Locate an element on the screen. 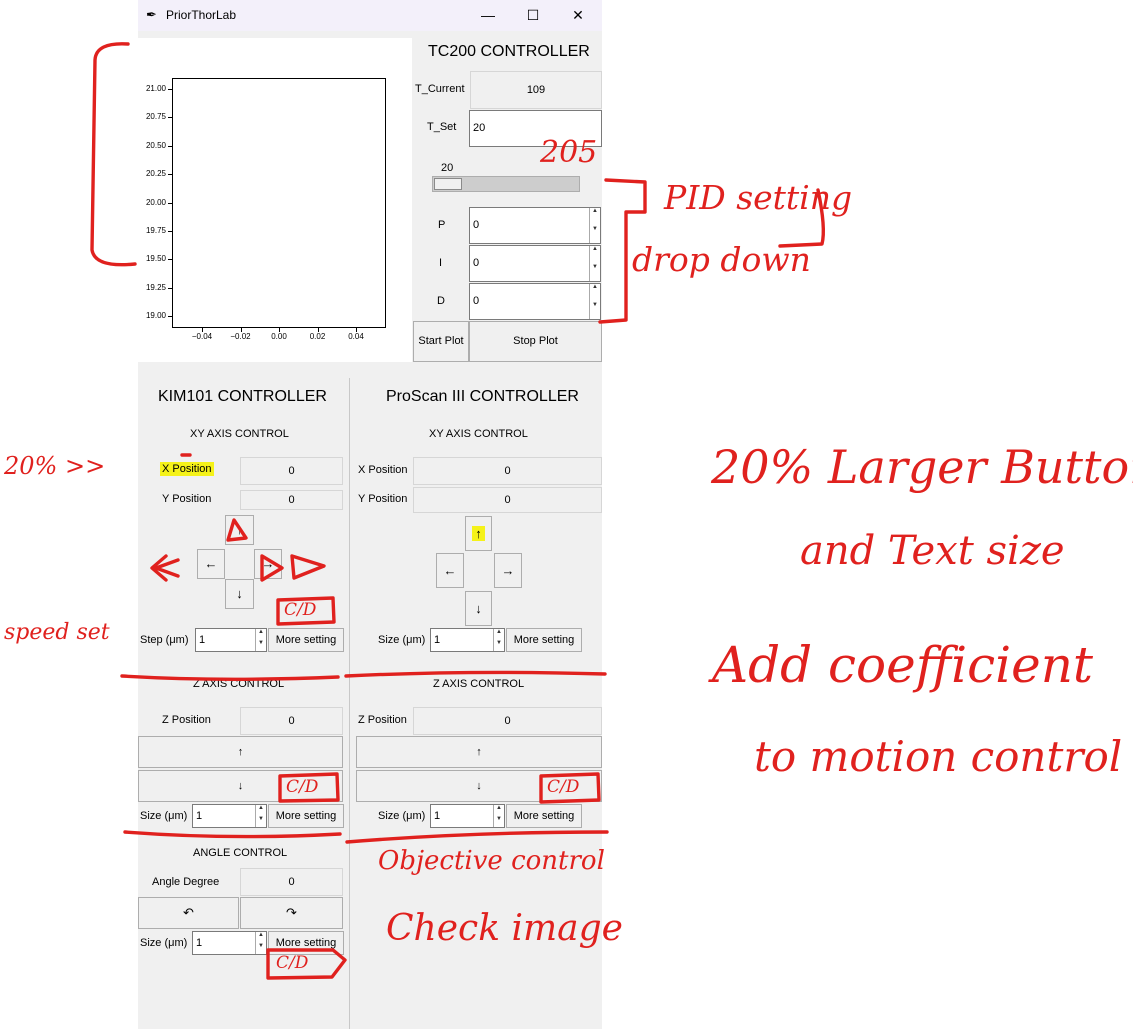  plot-y-tick-label: 19.25 is located at coordinates (155, 287).